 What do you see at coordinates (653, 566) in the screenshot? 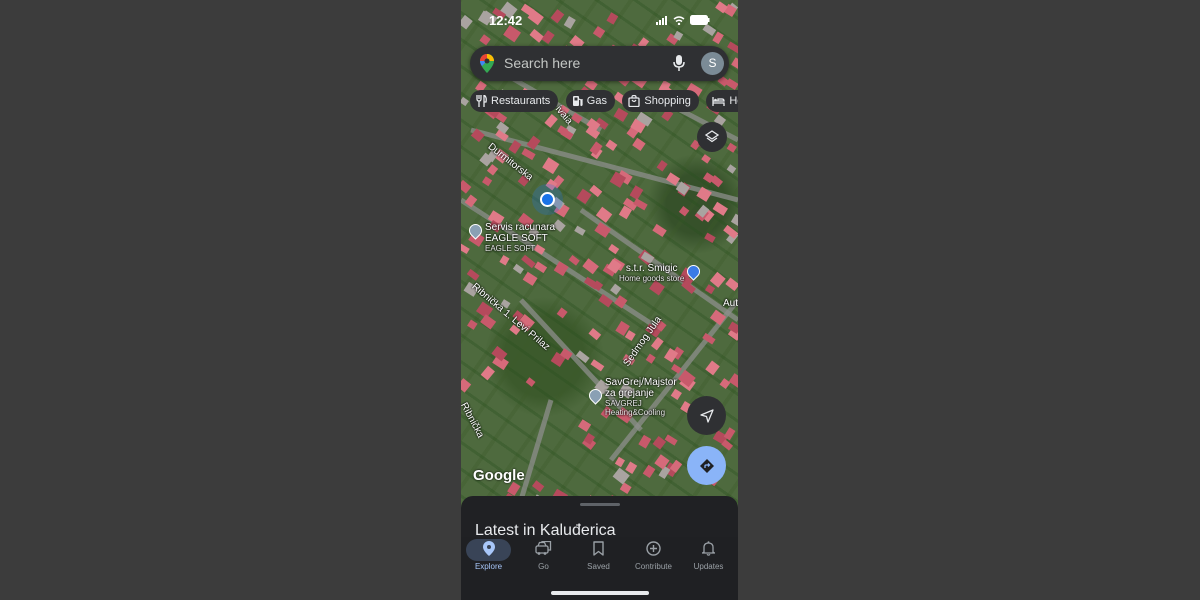
I see `nav-label: Contribute` at bounding box center [653, 566].